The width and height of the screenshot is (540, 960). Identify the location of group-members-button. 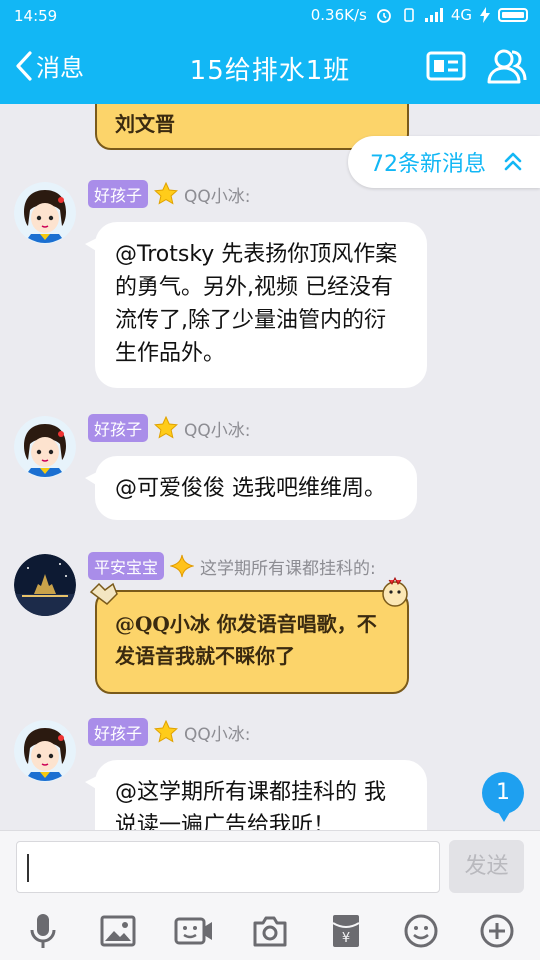
(506, 66).